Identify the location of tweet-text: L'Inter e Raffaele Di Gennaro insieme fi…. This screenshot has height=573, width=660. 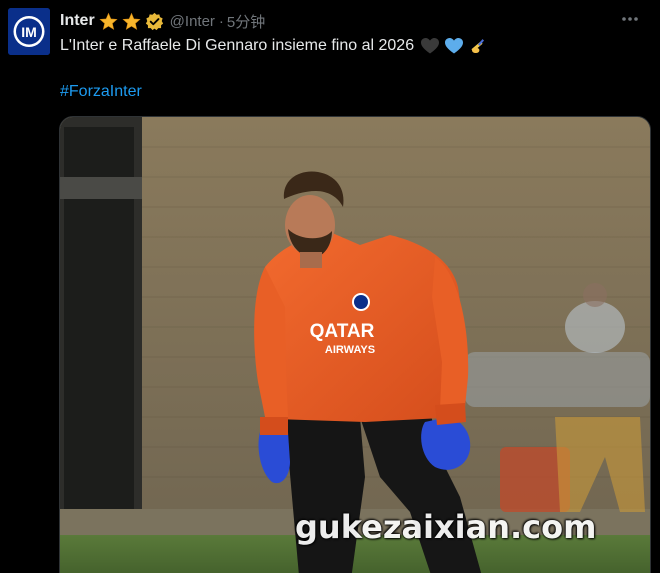
(274, 46).